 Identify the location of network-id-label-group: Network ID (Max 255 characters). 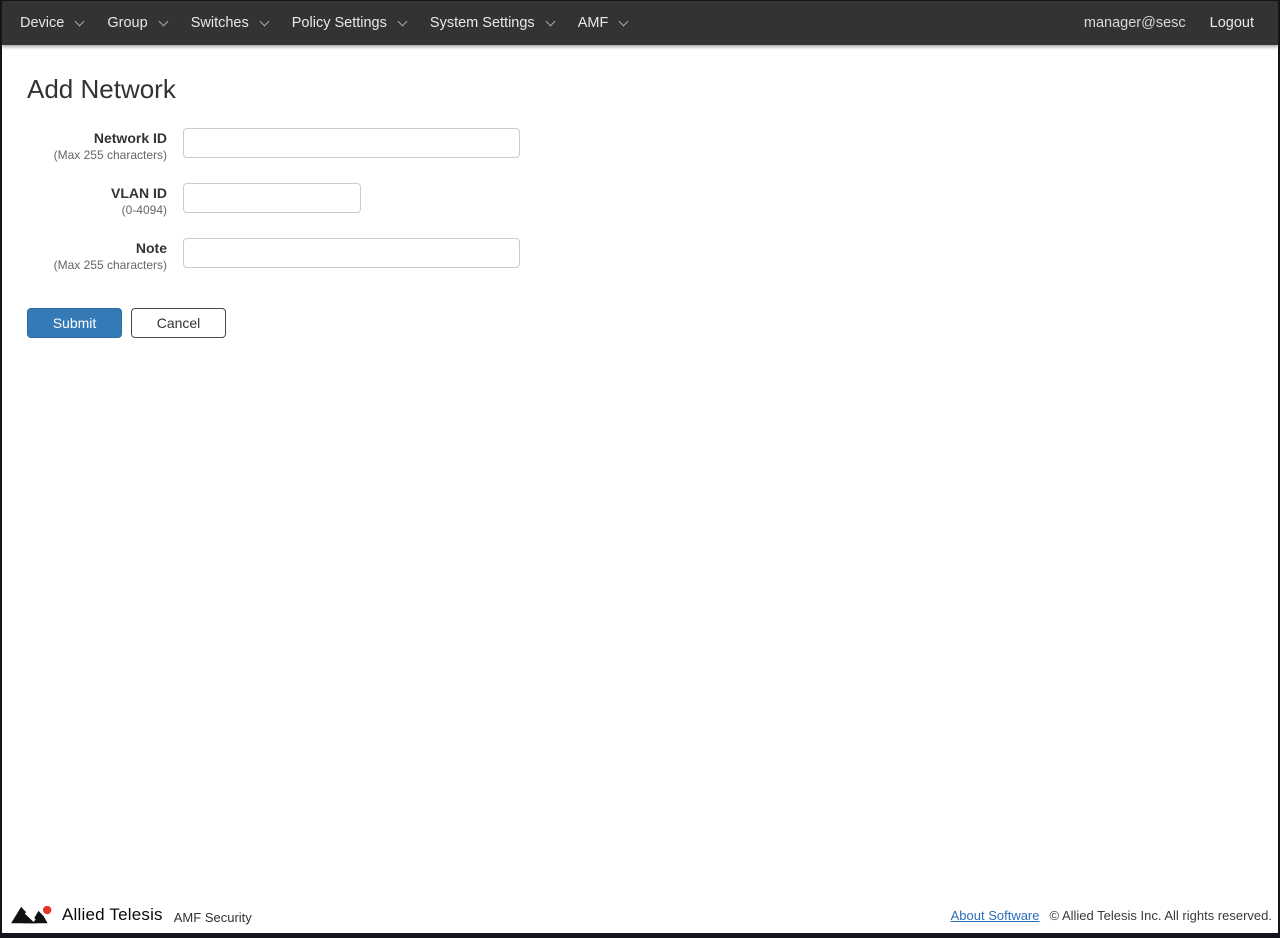
(97, 145).